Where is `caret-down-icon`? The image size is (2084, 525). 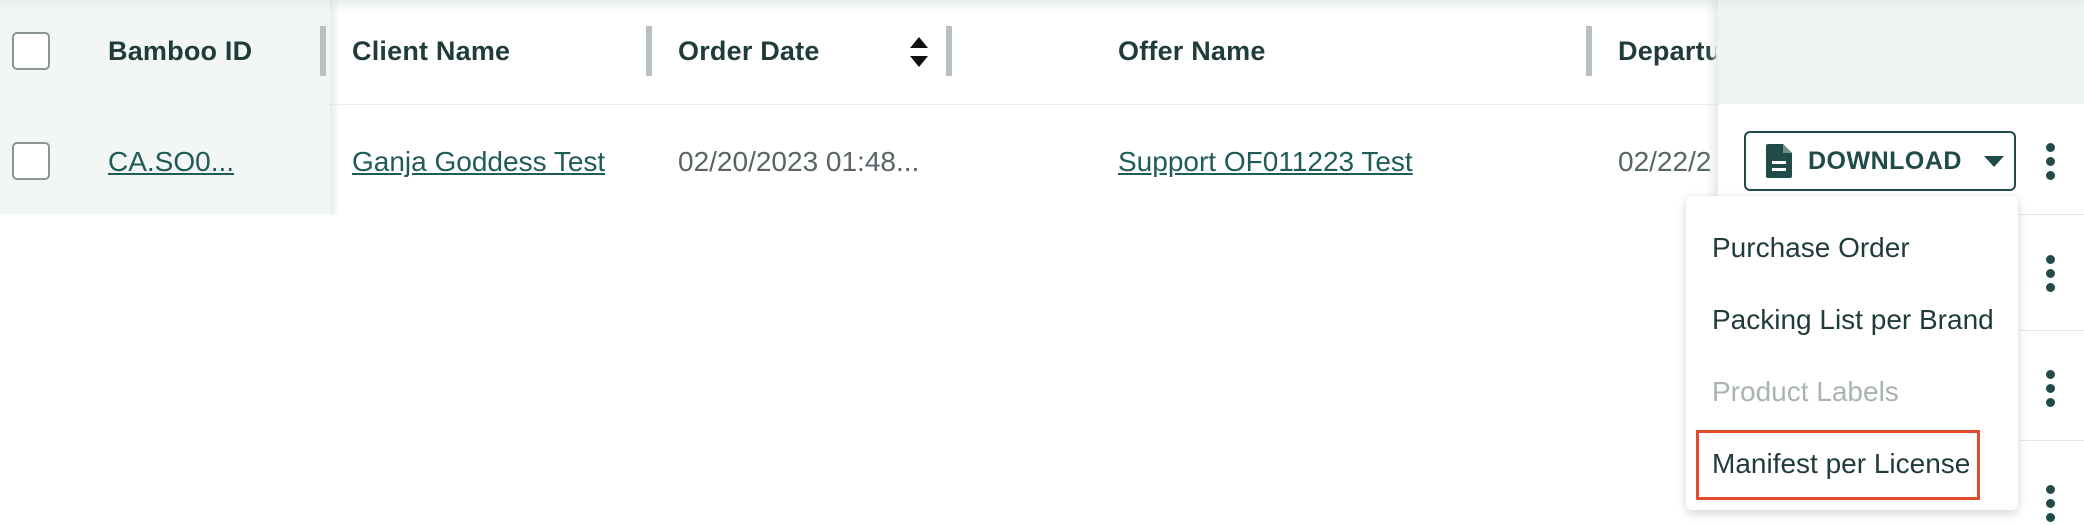 caret-down-icon is located at coordinates (1993, 161).